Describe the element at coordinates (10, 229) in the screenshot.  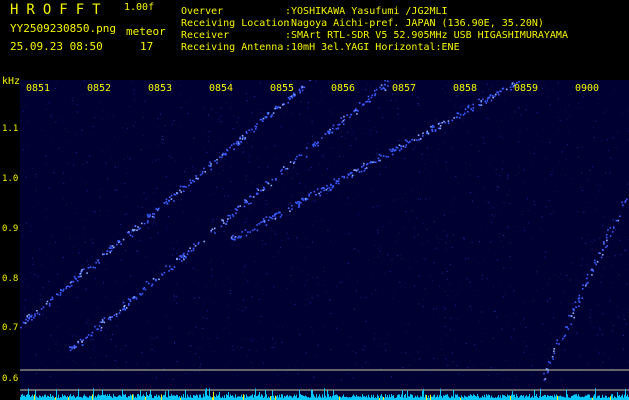
I see `y-label: 0.9` at that location.